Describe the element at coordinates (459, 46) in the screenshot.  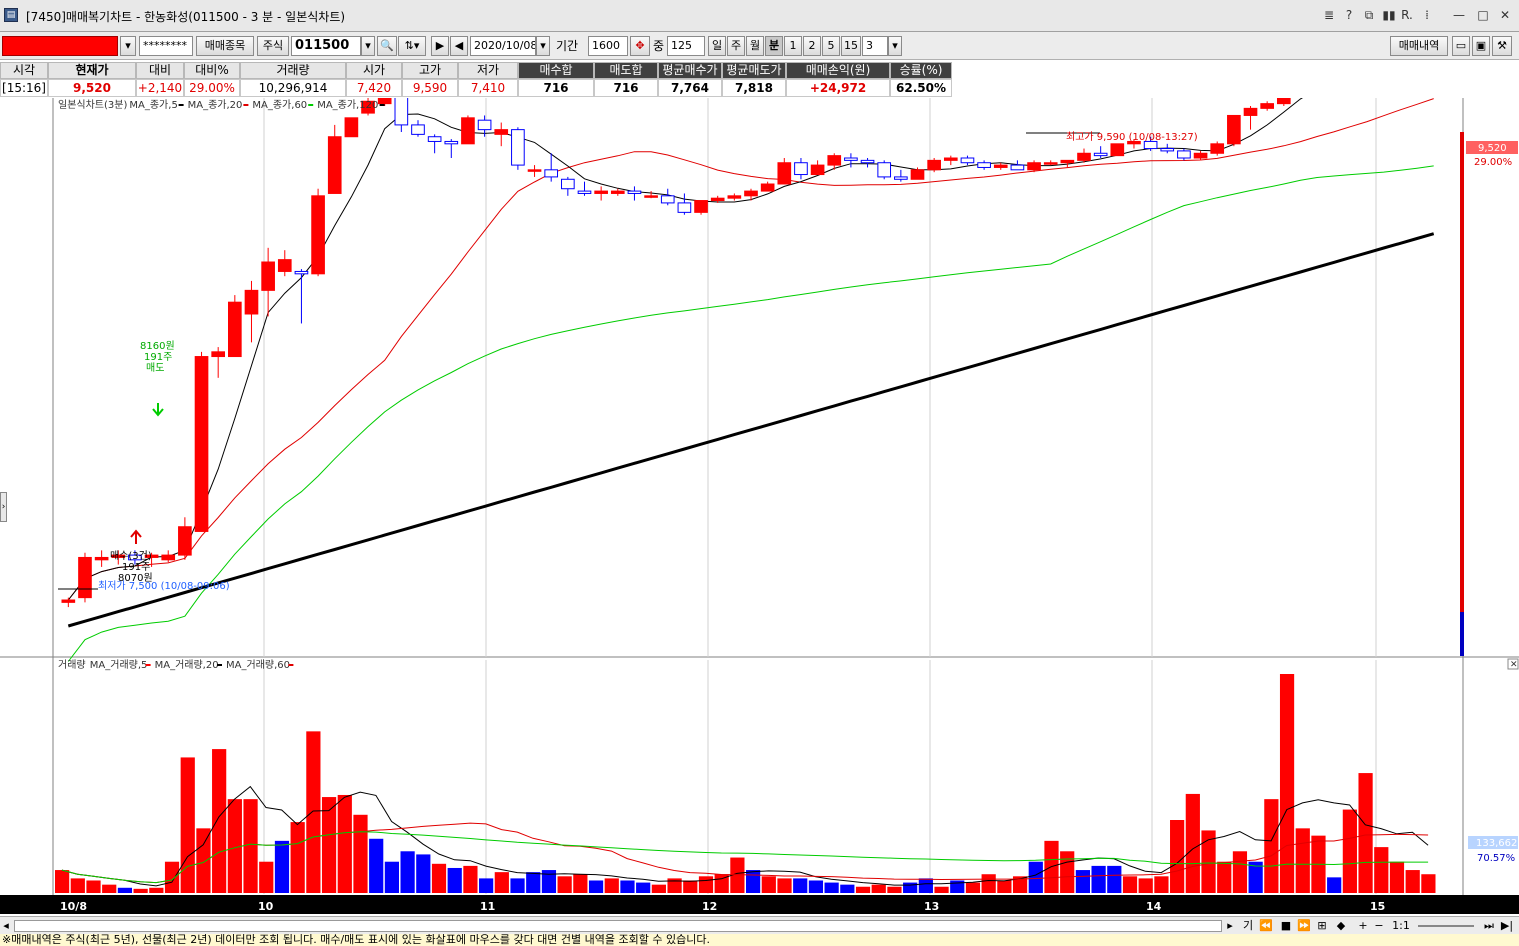
I see `play-back-icon: ◀` at that location.